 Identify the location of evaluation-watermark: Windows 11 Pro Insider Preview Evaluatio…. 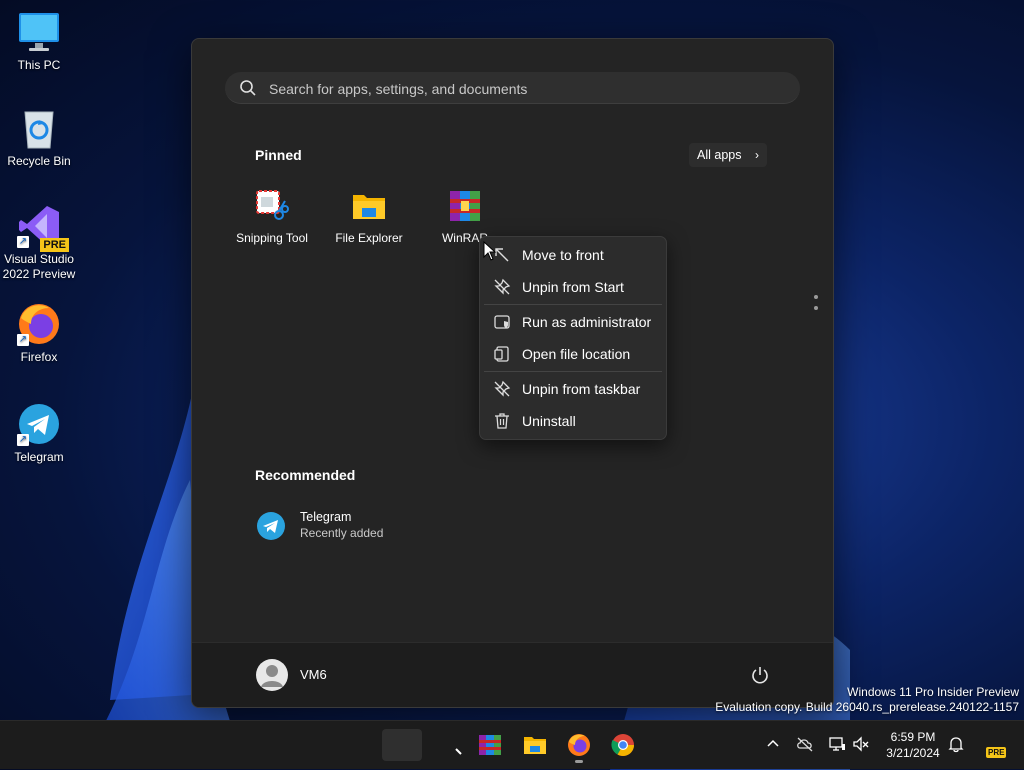
(867, 699).